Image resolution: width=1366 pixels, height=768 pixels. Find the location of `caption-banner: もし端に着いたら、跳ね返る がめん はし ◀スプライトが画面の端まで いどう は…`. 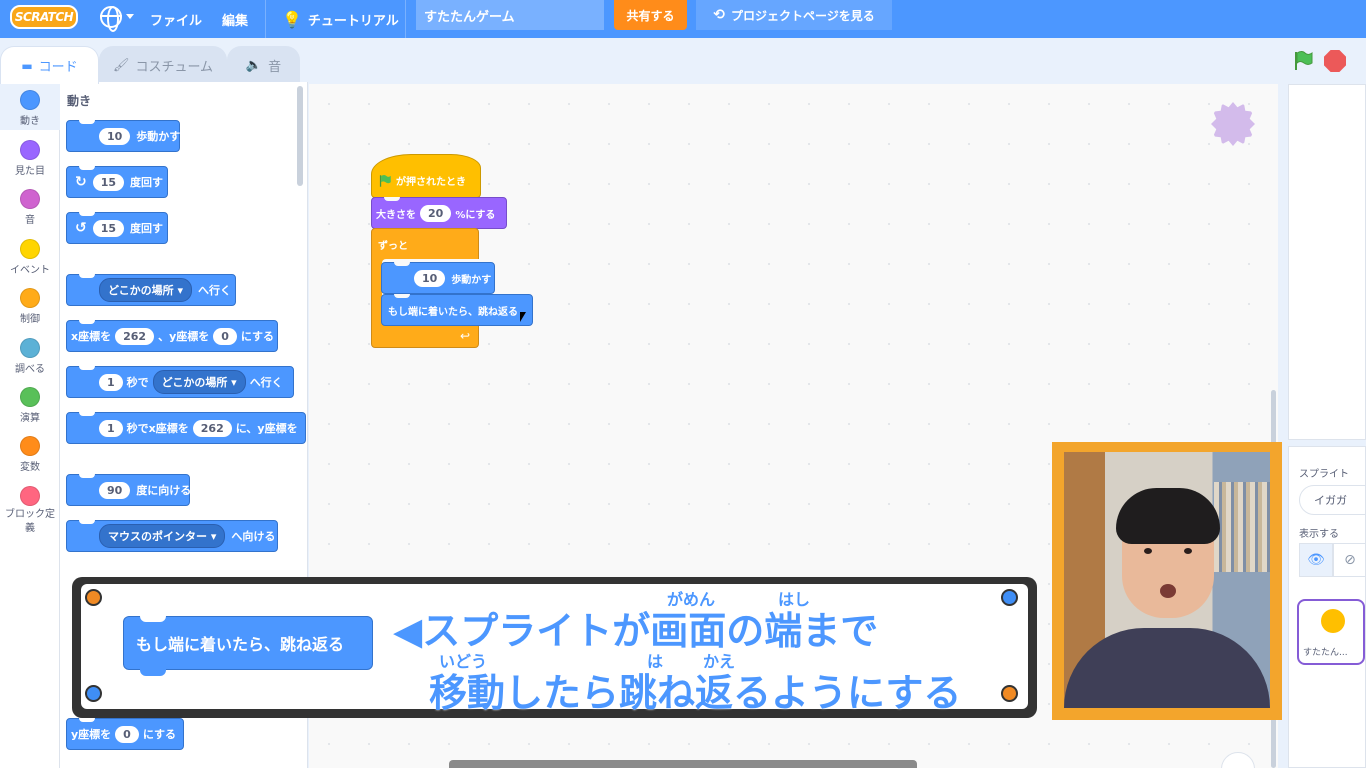

caption-banner: もし端に着いたら、跳ね返る がめん はし ◀スプライトが画面の端まで いどう は… is located at coordinates (554, 647).